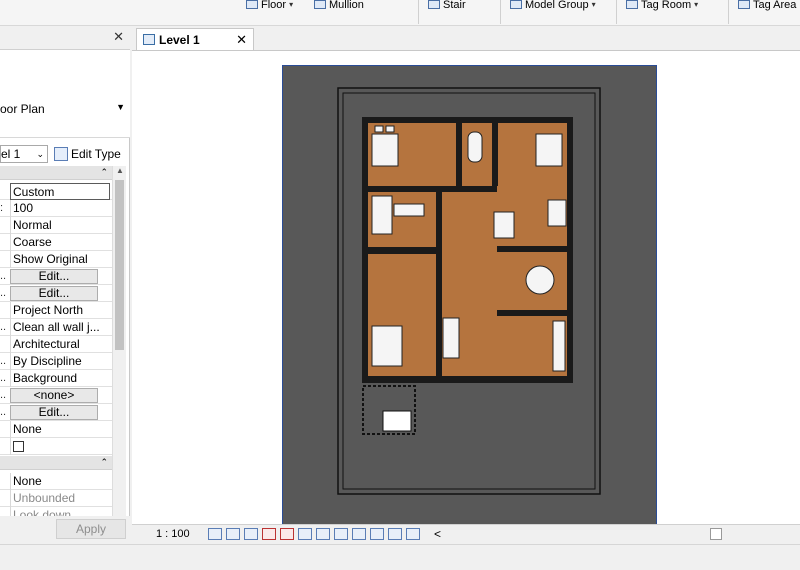  Describe the element at coordinates (24, 154) in the screenshot. I see `instance-filter-select: el 1 ⌄` at that location.